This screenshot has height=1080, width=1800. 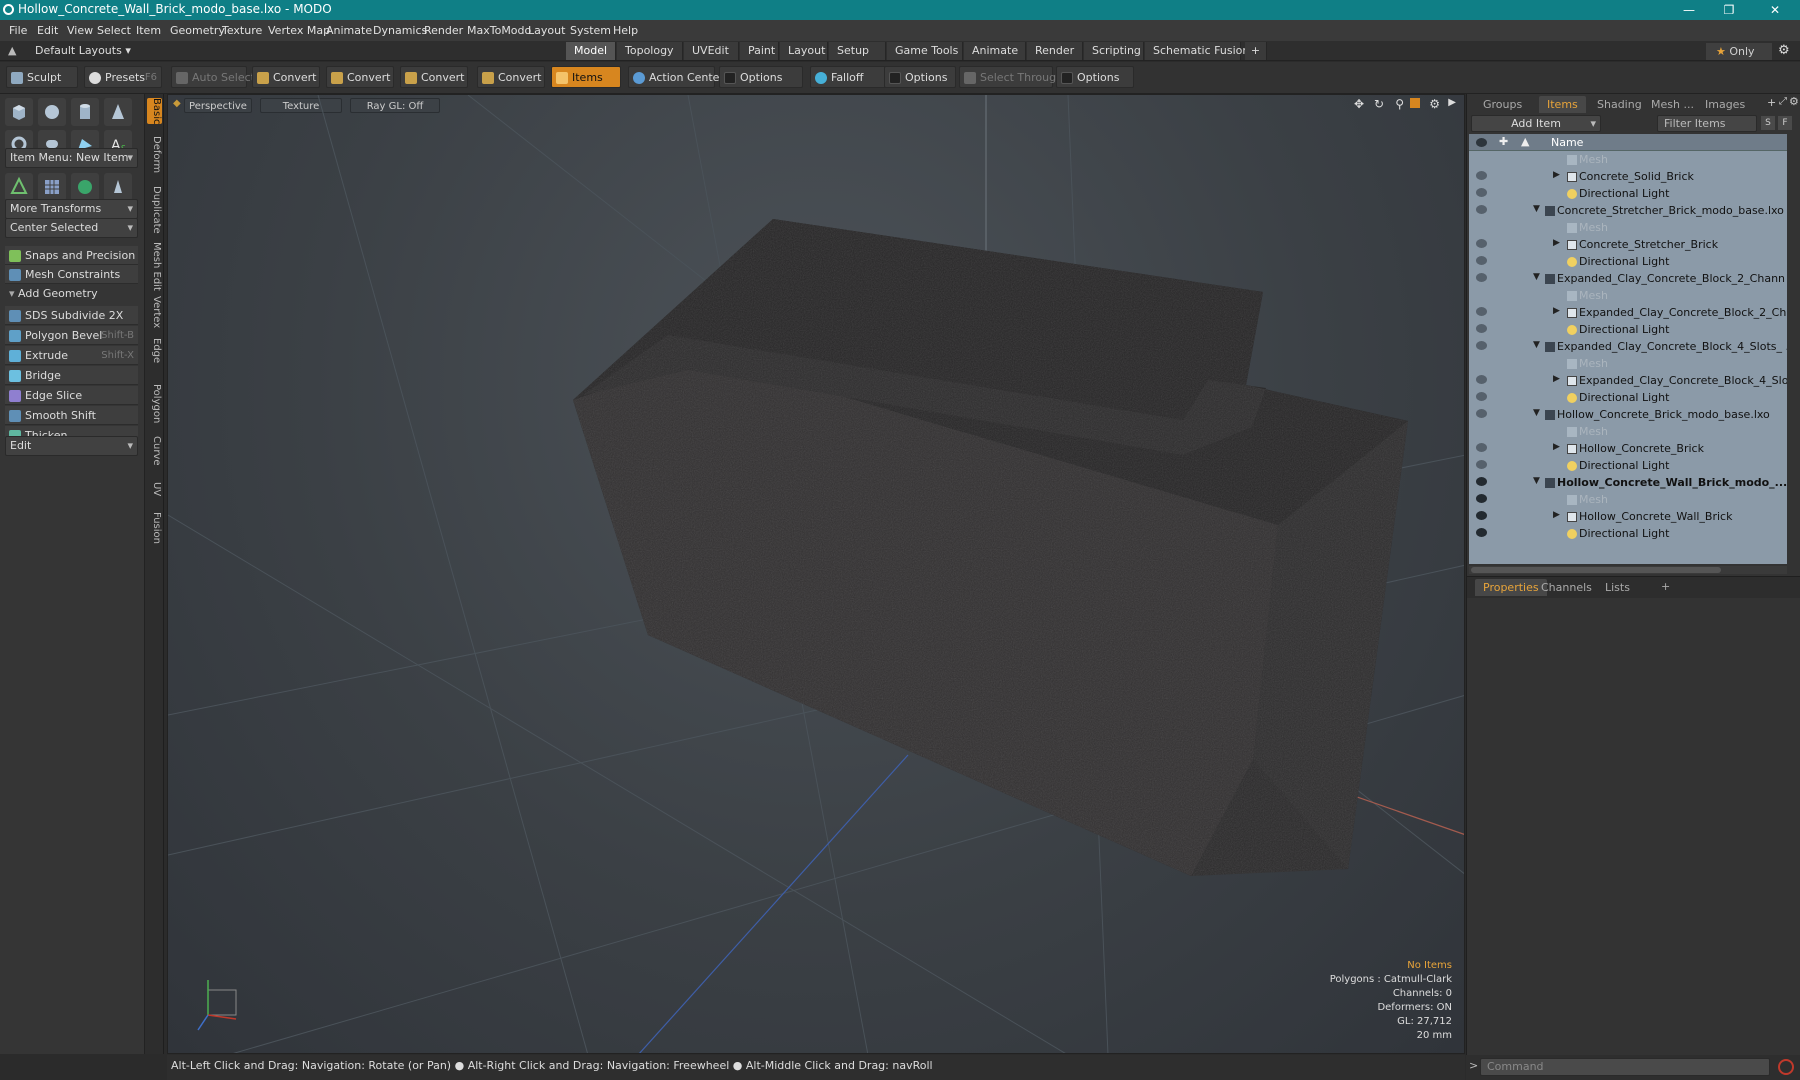 I want to click on panel-tab-groups: Groups, so click(x=1502, y=104).